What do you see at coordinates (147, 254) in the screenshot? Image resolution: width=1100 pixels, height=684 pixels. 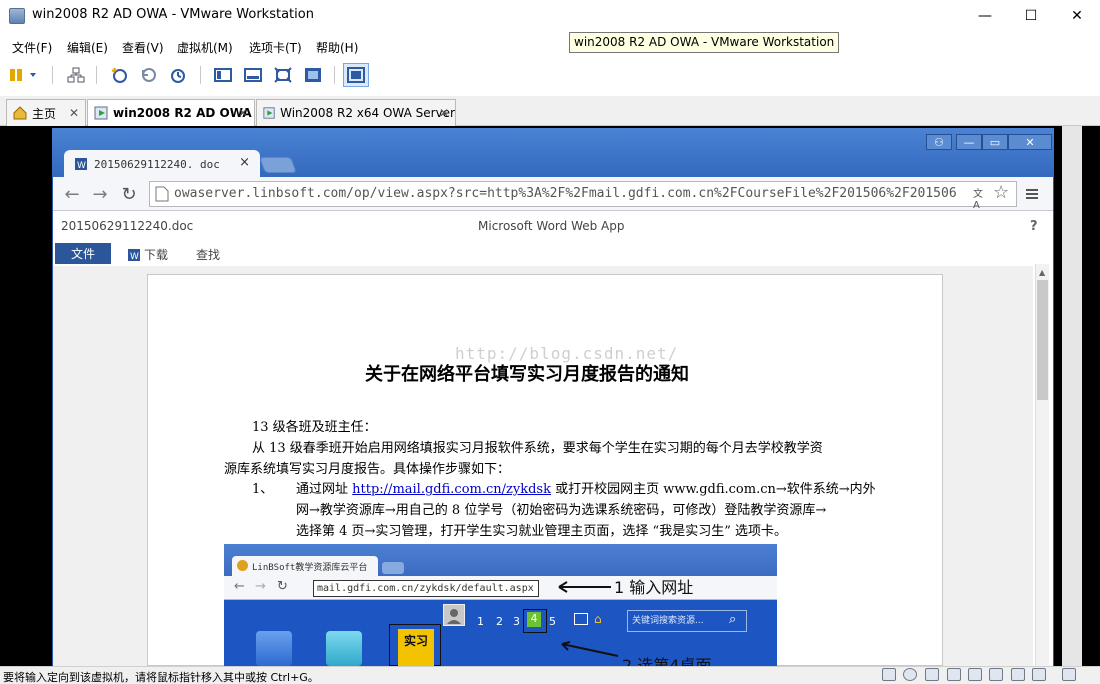 I see `download-button: W 下载` at bounding box center [147, 254].